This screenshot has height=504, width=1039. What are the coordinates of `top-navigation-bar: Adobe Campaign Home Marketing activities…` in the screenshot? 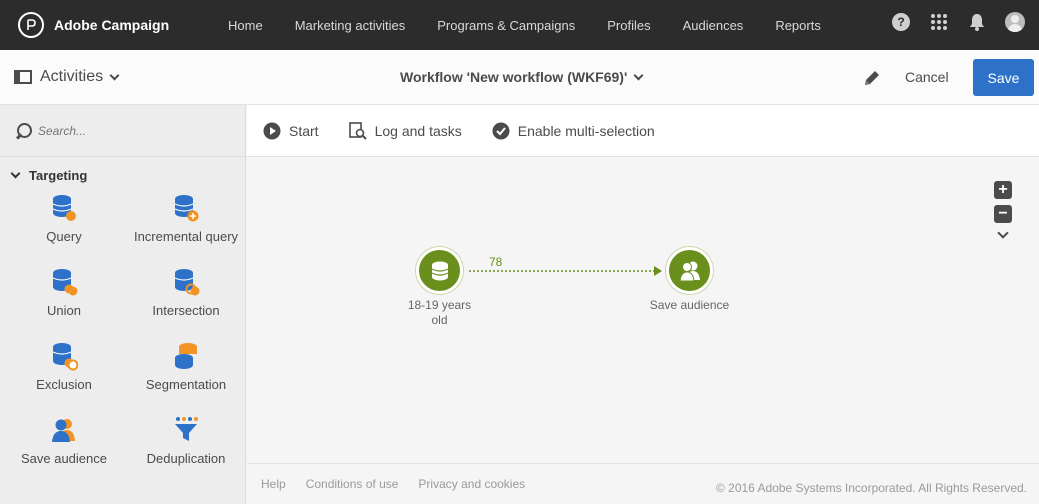 It's located at (519, 25).